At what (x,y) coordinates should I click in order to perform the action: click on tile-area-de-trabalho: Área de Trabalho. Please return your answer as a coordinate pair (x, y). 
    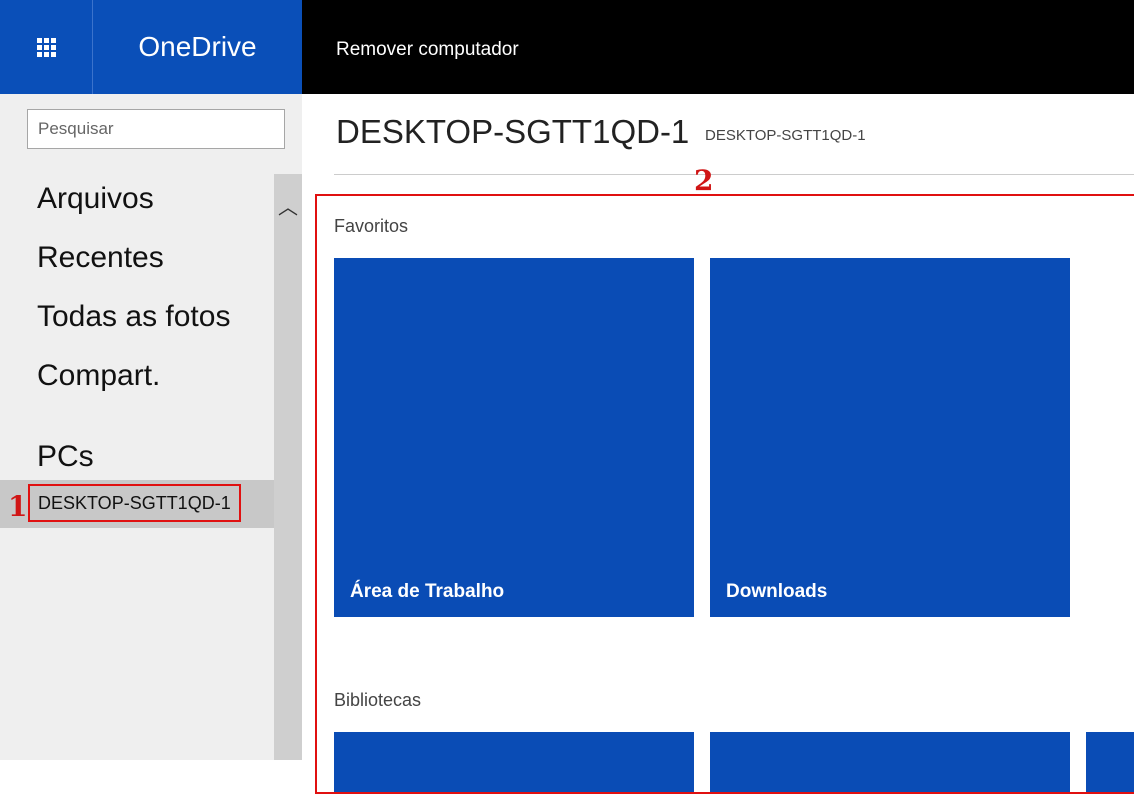
    Looking at the image, I should click on (514, 437).